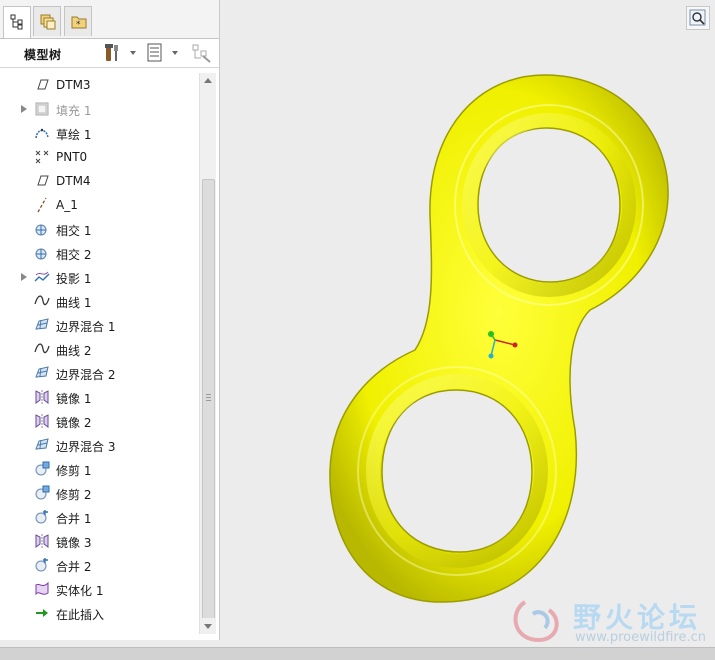 The height and width of the screenshot is (660, 715). Describe the element at coordinates (101, 253) in the screenshot. I see `tree-item: 相交 2` at that location.